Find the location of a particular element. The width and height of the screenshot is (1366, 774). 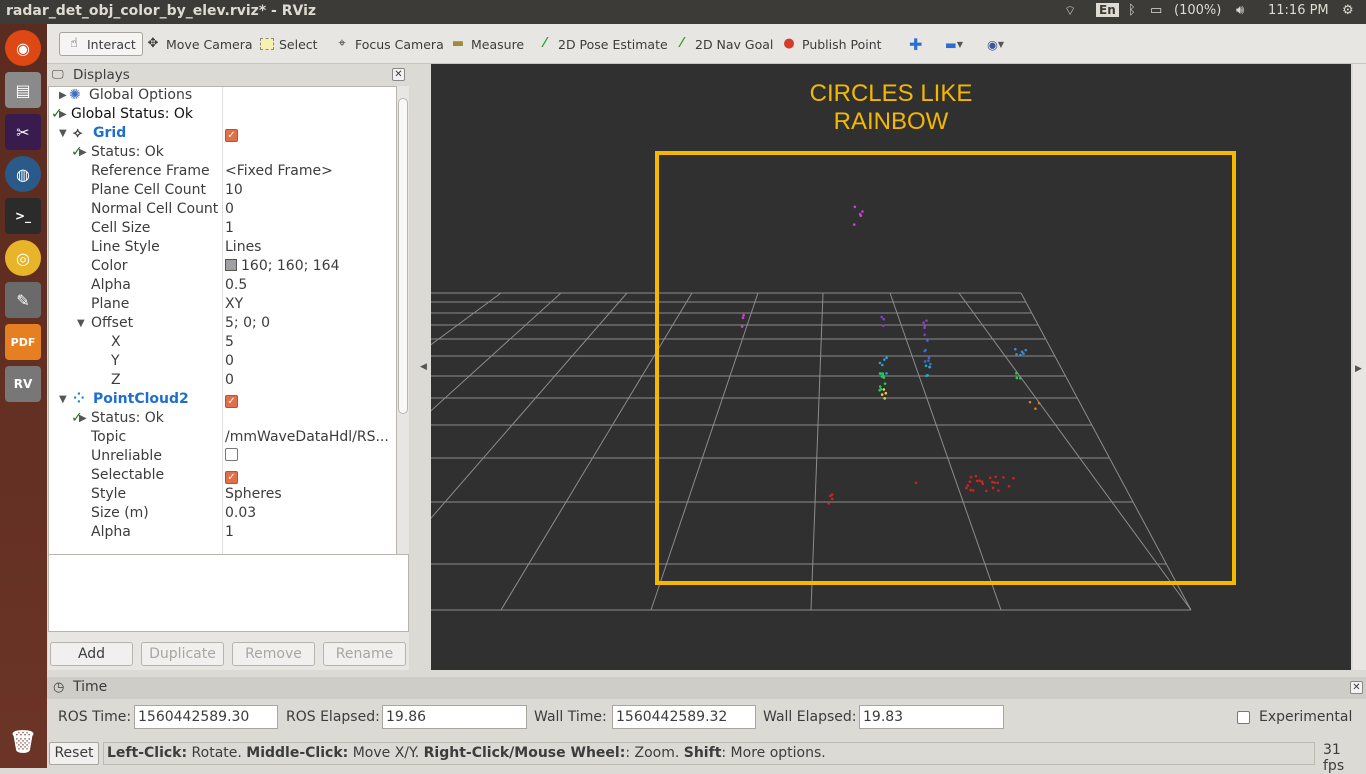

tree-row-value-cell: 0.03 is located at coordinates (240, 513).